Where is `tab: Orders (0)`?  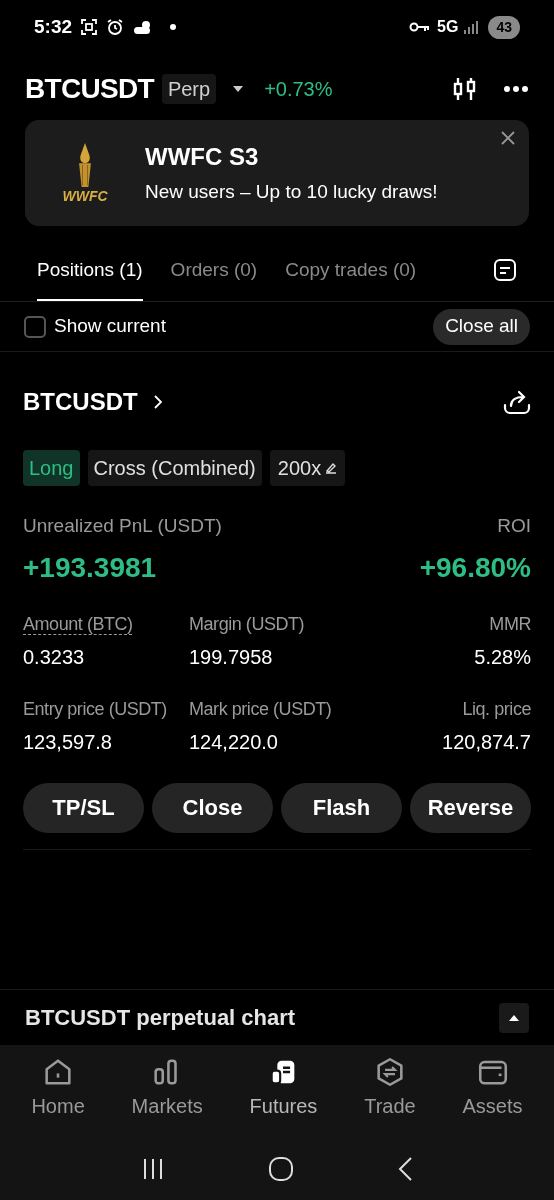 tab: Orders (0) is located at coordinates (214, 271).